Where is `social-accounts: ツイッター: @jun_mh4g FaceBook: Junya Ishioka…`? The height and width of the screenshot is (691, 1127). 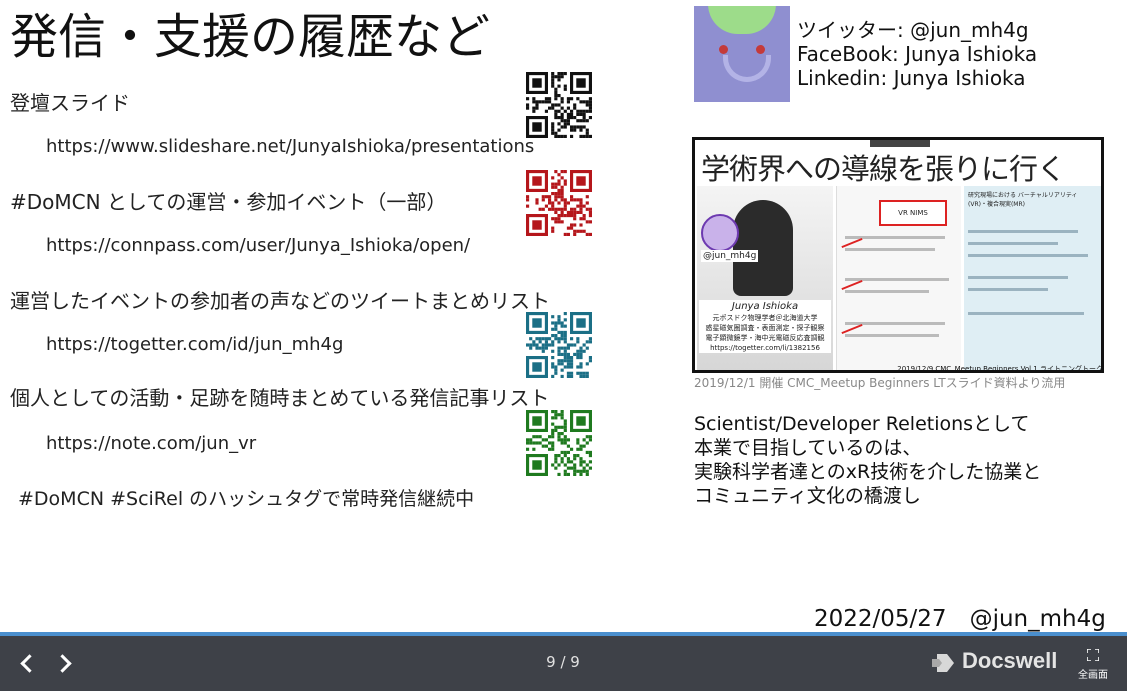 social-accounts: ツイッター: @jun_mh4g FaceBook: Junya Ishioka… is located at coordinates (917, 54).